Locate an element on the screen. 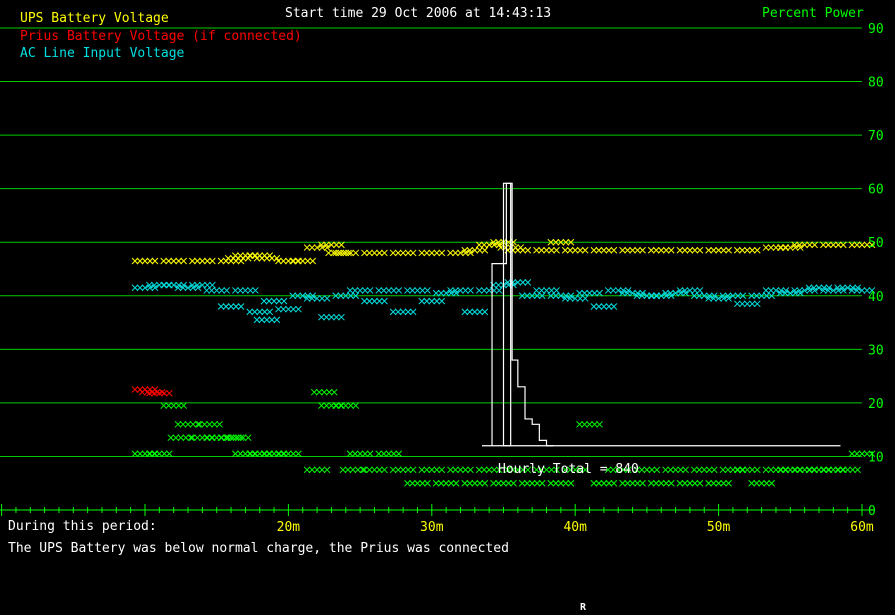  legend-item-ac-line: AC Line Input Voltage is located at coordinates (102, 53).